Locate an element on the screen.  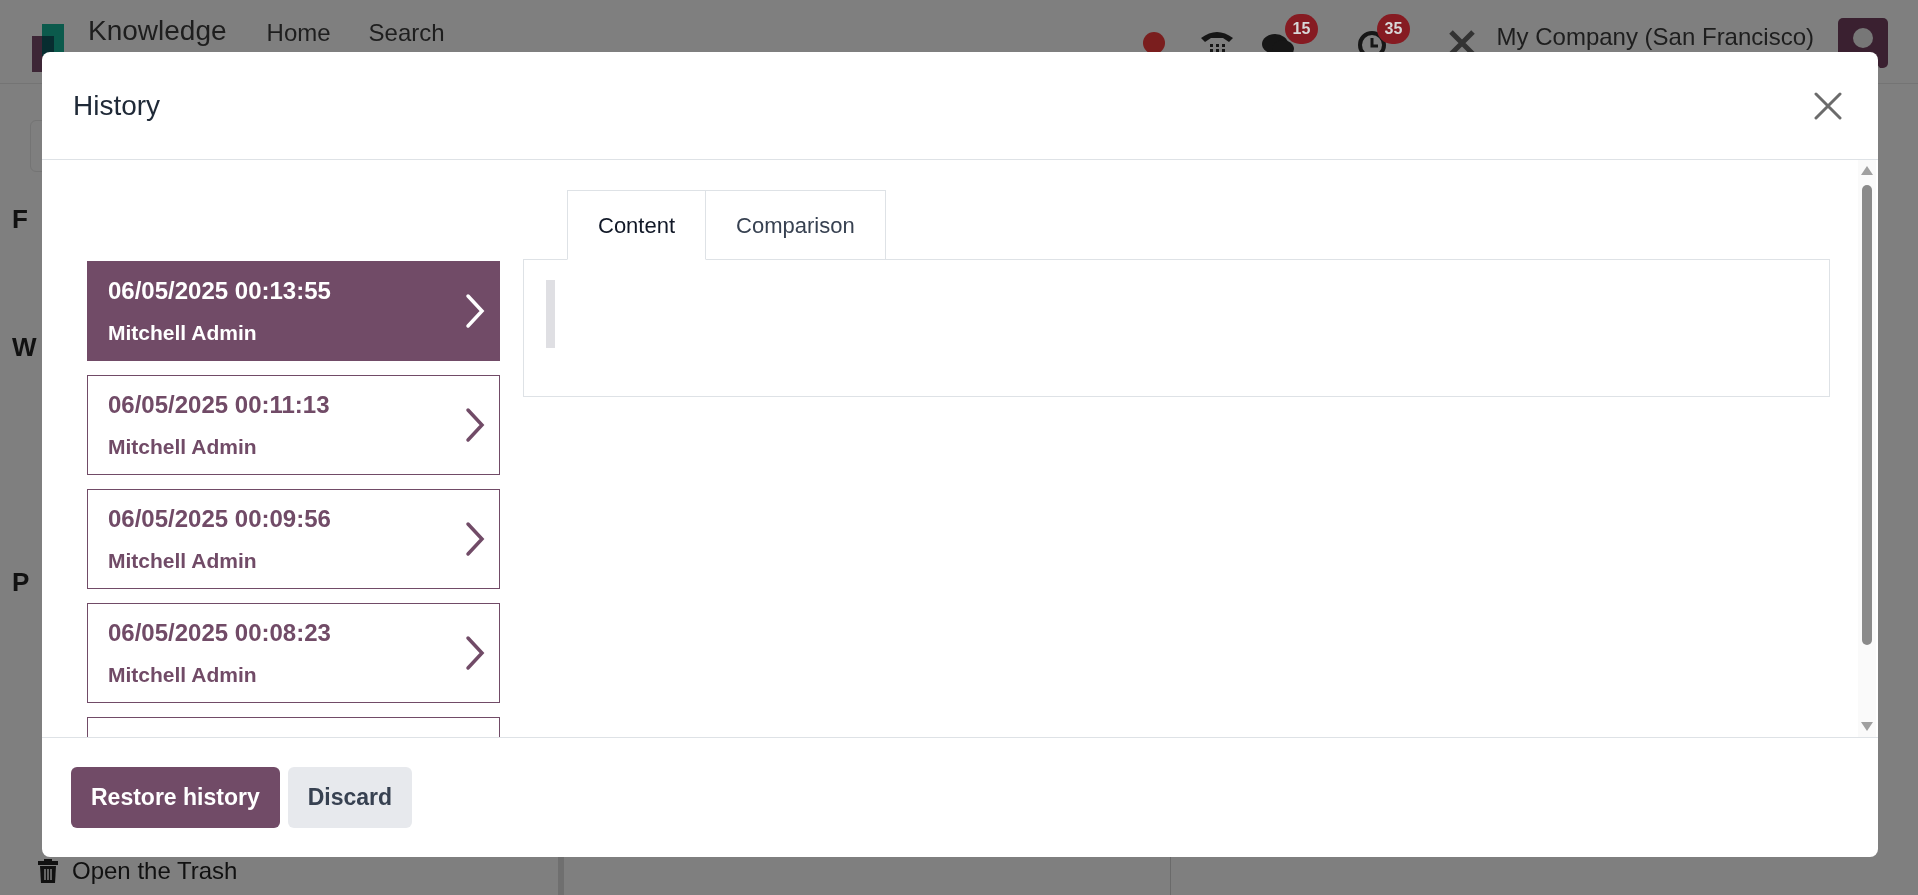
app-name: Knowledge is located at coordinates (157, 31).